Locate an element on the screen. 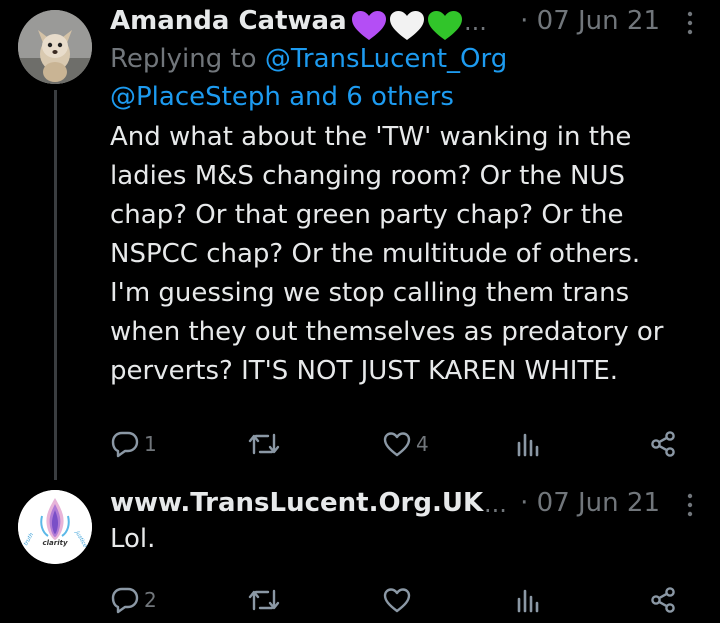  reply-count: 2 is located at coordinates (150, 600).